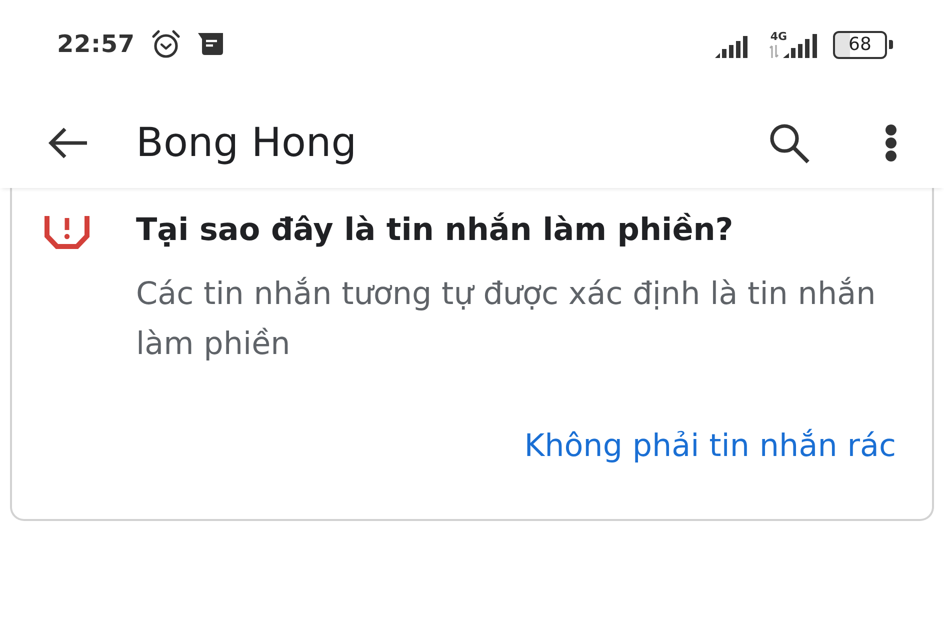  I want to click on not-spam-link: Không phải tin nhắn rác, so click(710, 446).